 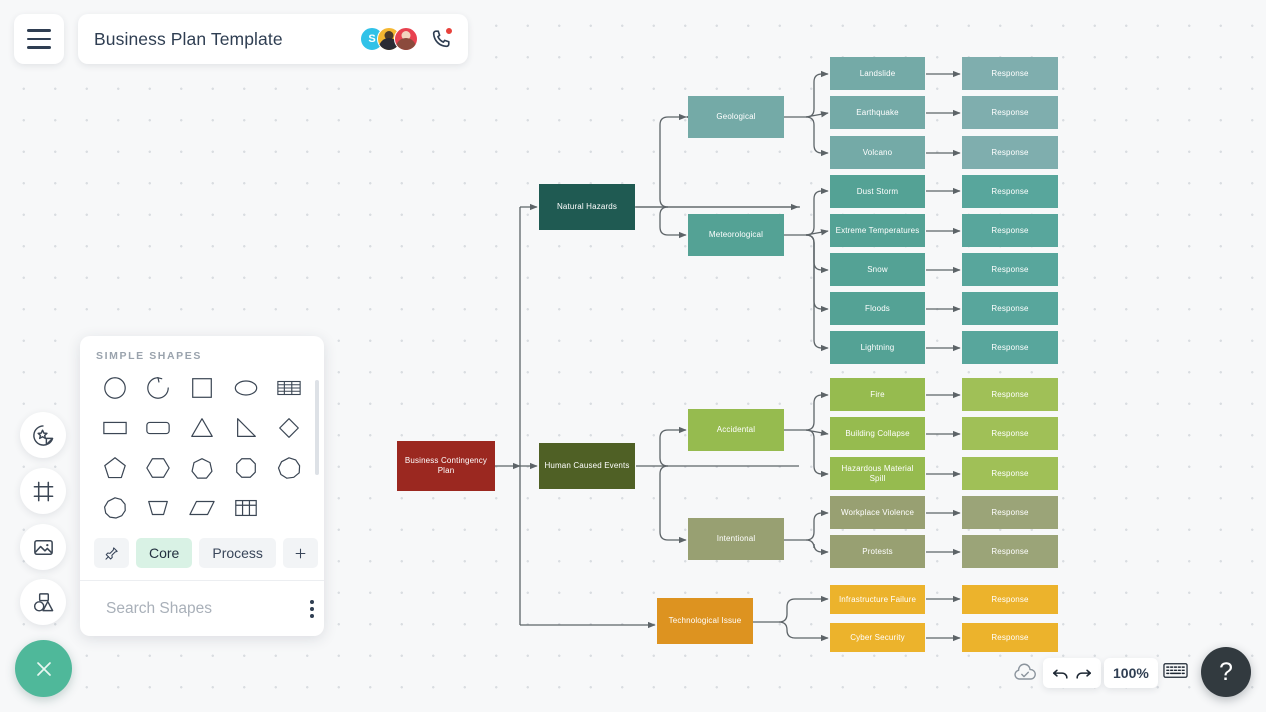 I want to click on shape-arc, so click(x=159, y=388).